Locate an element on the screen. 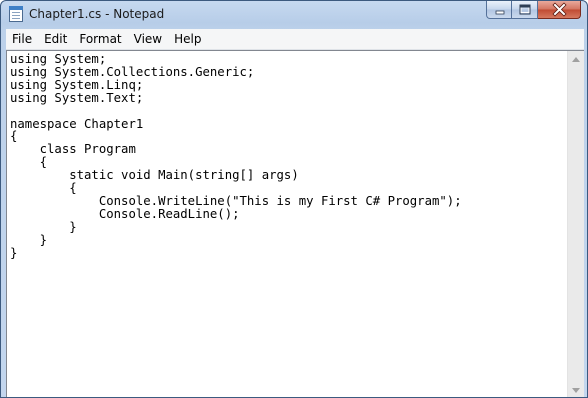  close-icon is located at coordinates (559, 9).